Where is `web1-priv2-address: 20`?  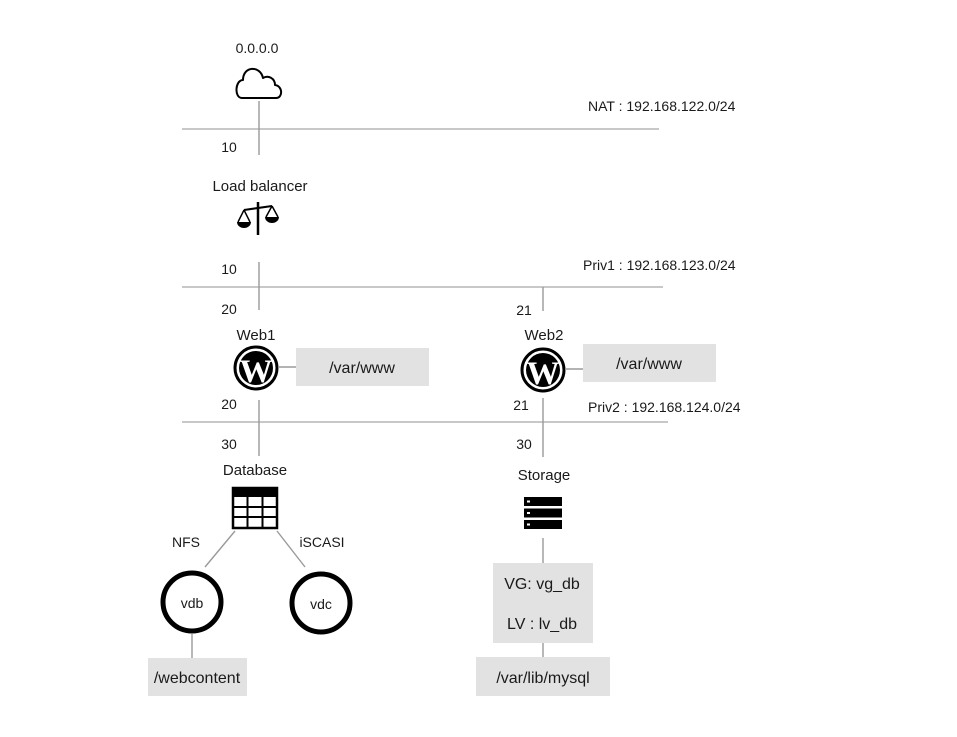
web1-priv2-address: 20 is located at coordinates (229, 404).